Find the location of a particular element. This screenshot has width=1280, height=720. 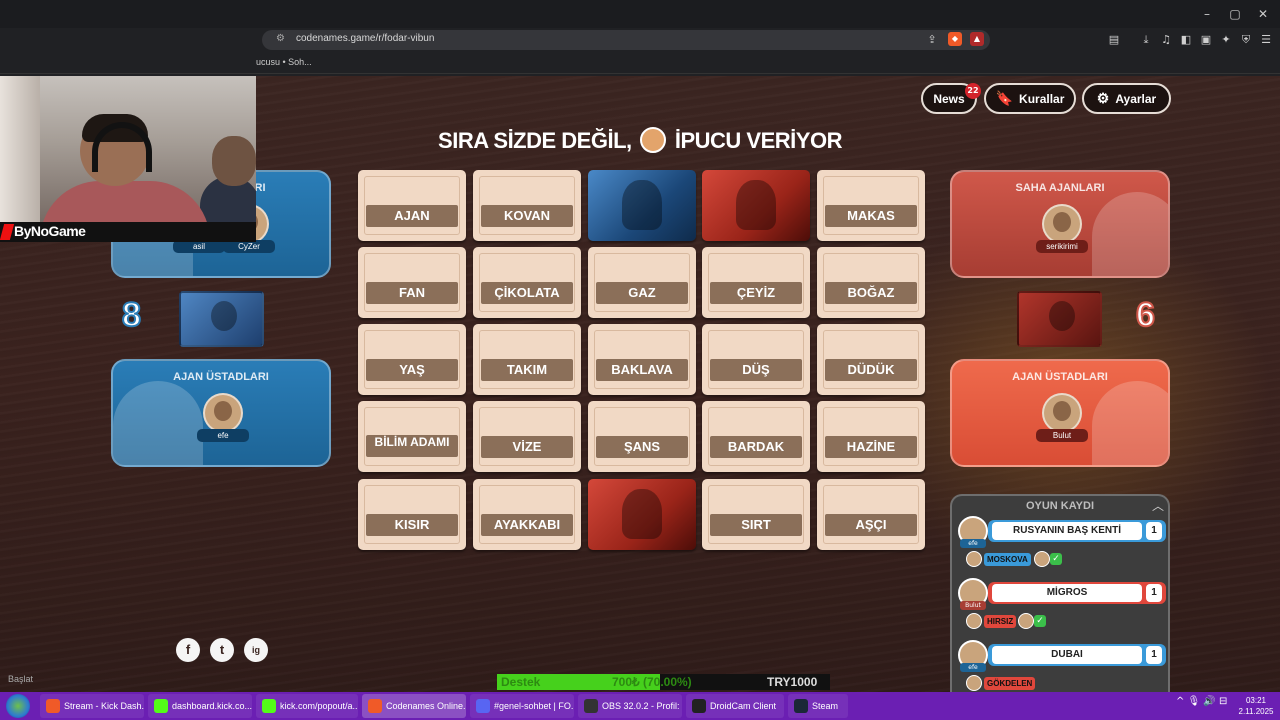

card-word: GAZ is located at coordinates (642, 293).